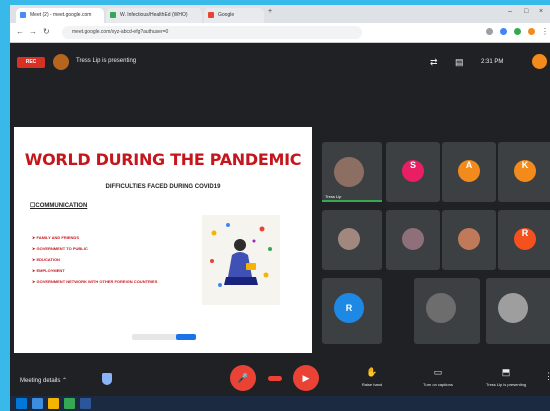 The width and height of the screenshot is (550, 411). I want to click on mic-off-button: 🎤, so click(243, 378).